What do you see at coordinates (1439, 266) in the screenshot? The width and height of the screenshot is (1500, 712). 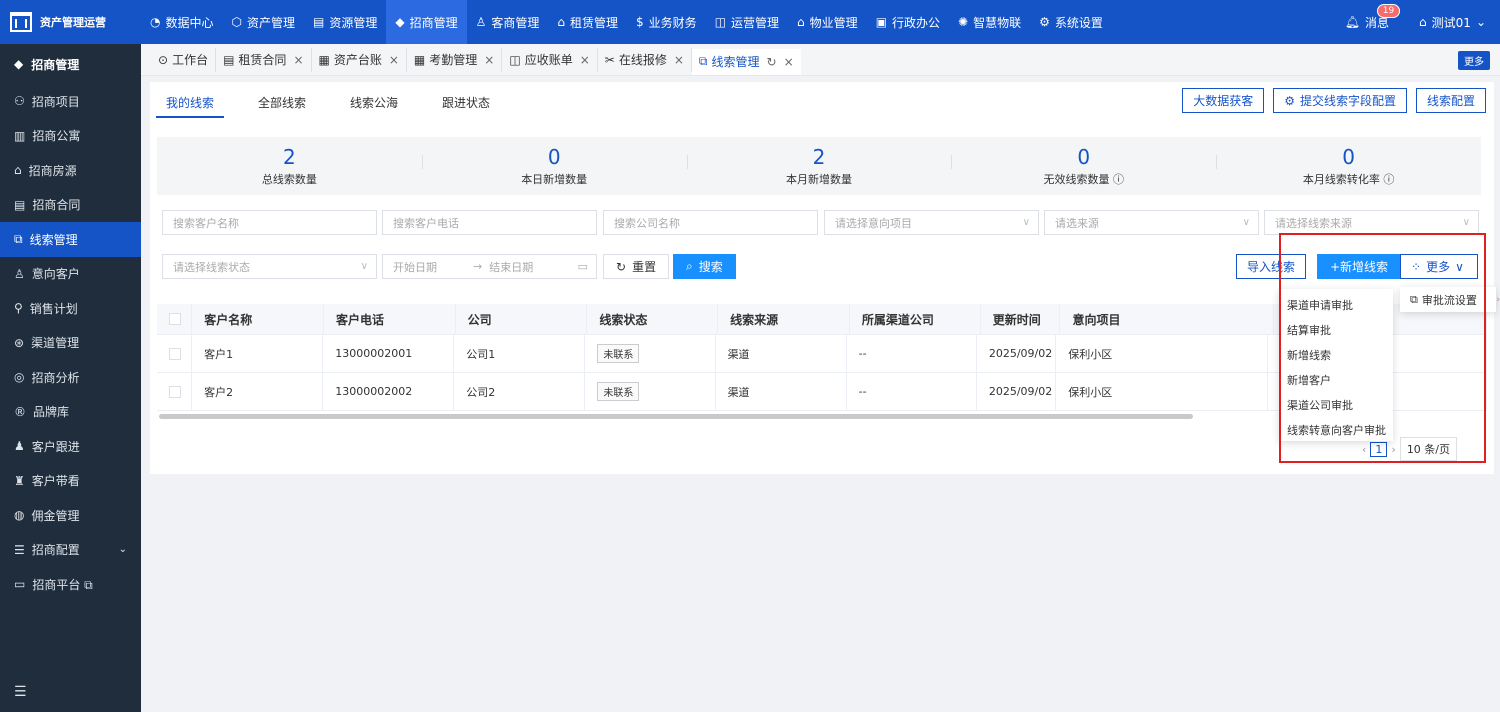 I see `more-actions-button: ⁘ 更多 ∨` at bounding box center [1439, 266].